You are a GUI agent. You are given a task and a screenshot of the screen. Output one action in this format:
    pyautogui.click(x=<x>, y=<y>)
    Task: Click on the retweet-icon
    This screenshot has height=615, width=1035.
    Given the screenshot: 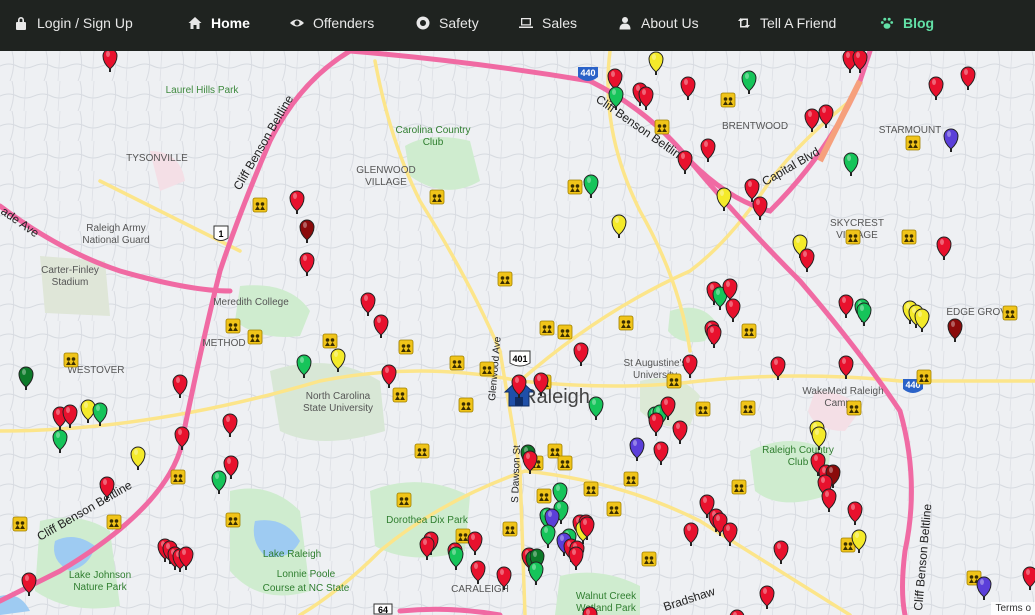 What is the action you would take?
    pyautogui.click(x=744, y=22)
    